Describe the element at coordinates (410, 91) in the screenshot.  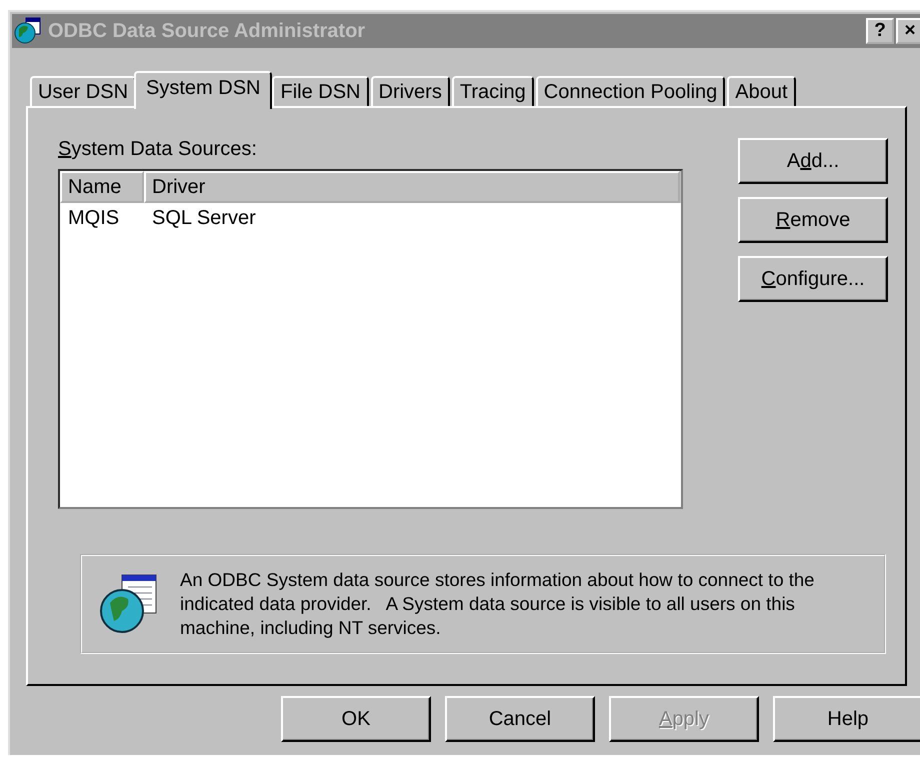
I see `tab: Drivers` at that location.